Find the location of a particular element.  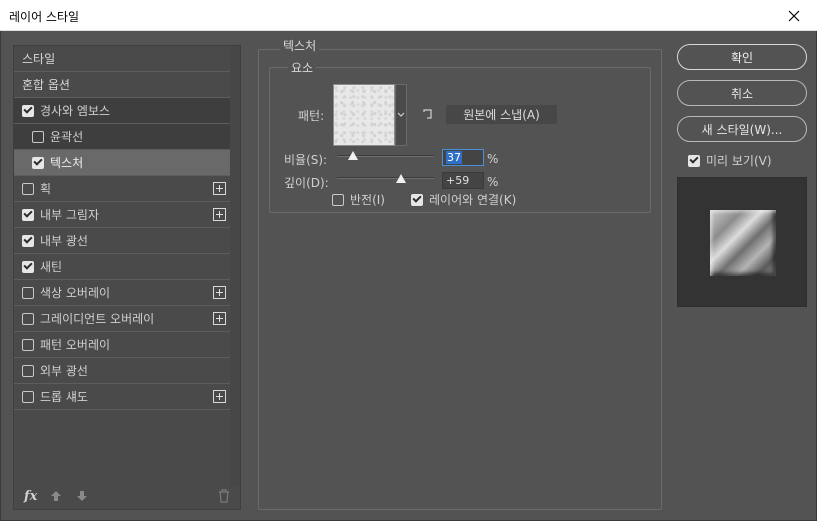

pattern-picker-dropdown is located at coordinates (401, 115).